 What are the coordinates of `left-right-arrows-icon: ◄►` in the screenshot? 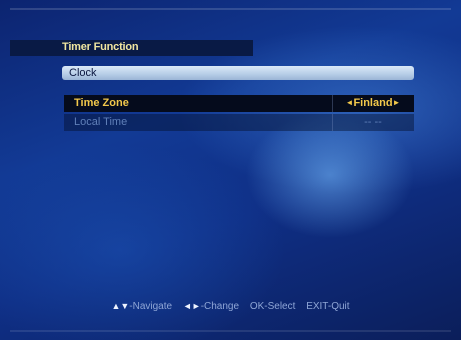 It's located at (191, 306).